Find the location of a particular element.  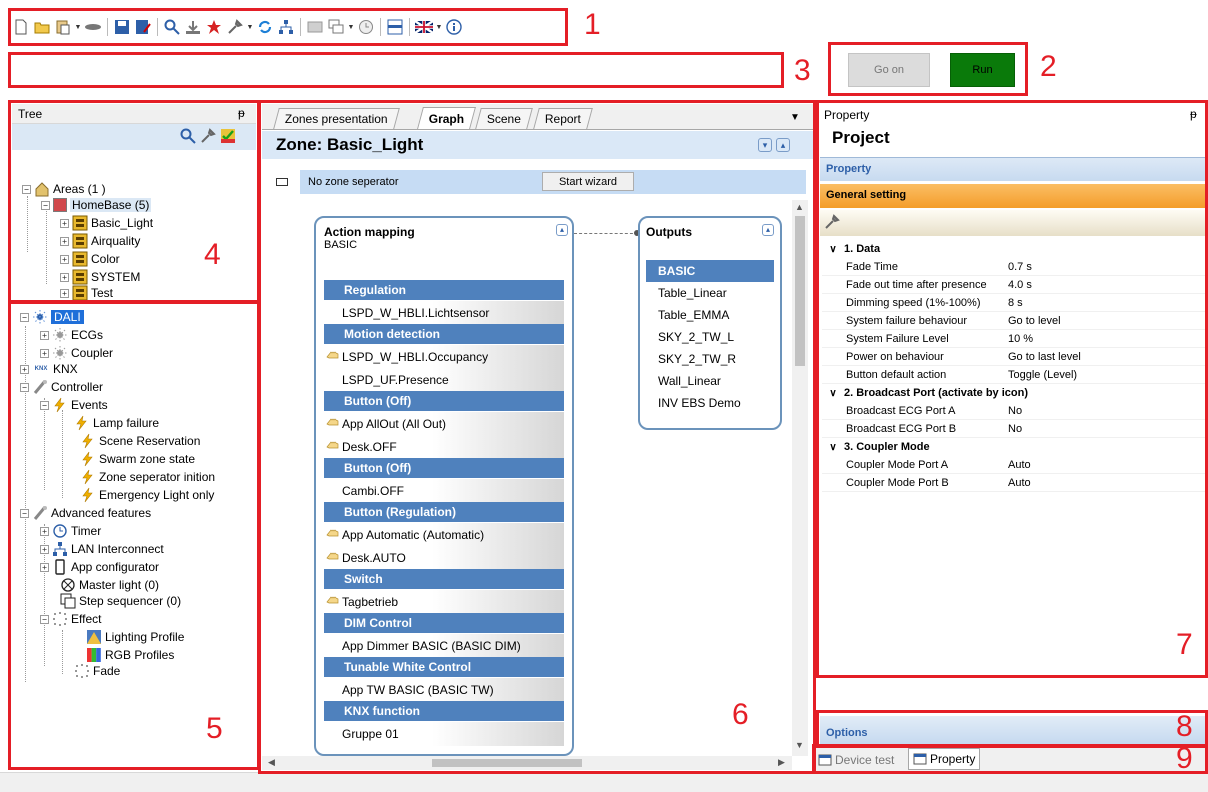

property-bar: Property is located at coordinates (1013, 169).